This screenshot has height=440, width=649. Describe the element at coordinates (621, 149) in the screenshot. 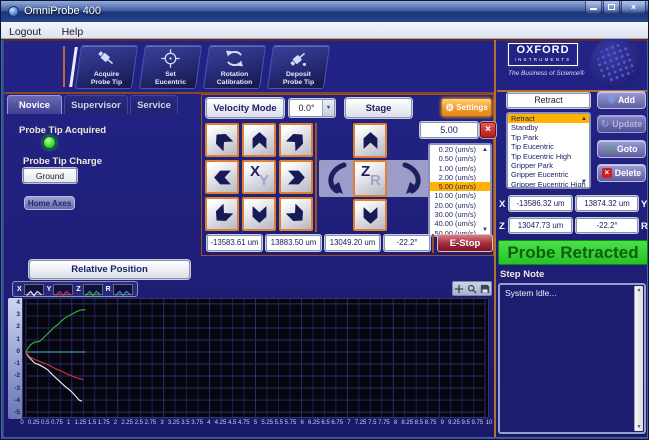

I see `goto-button: ↪ Goto` at that location.